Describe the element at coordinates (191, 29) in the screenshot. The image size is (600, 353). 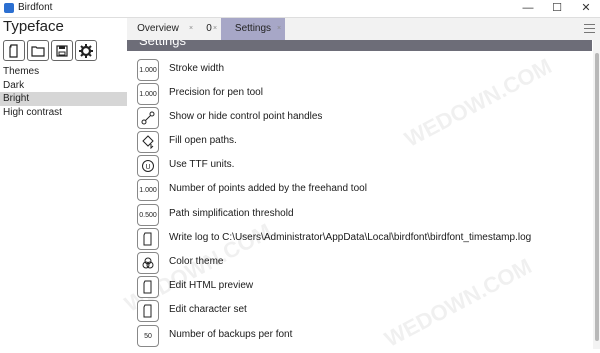
I see `tab-overview-close-icon: ×` at that location.